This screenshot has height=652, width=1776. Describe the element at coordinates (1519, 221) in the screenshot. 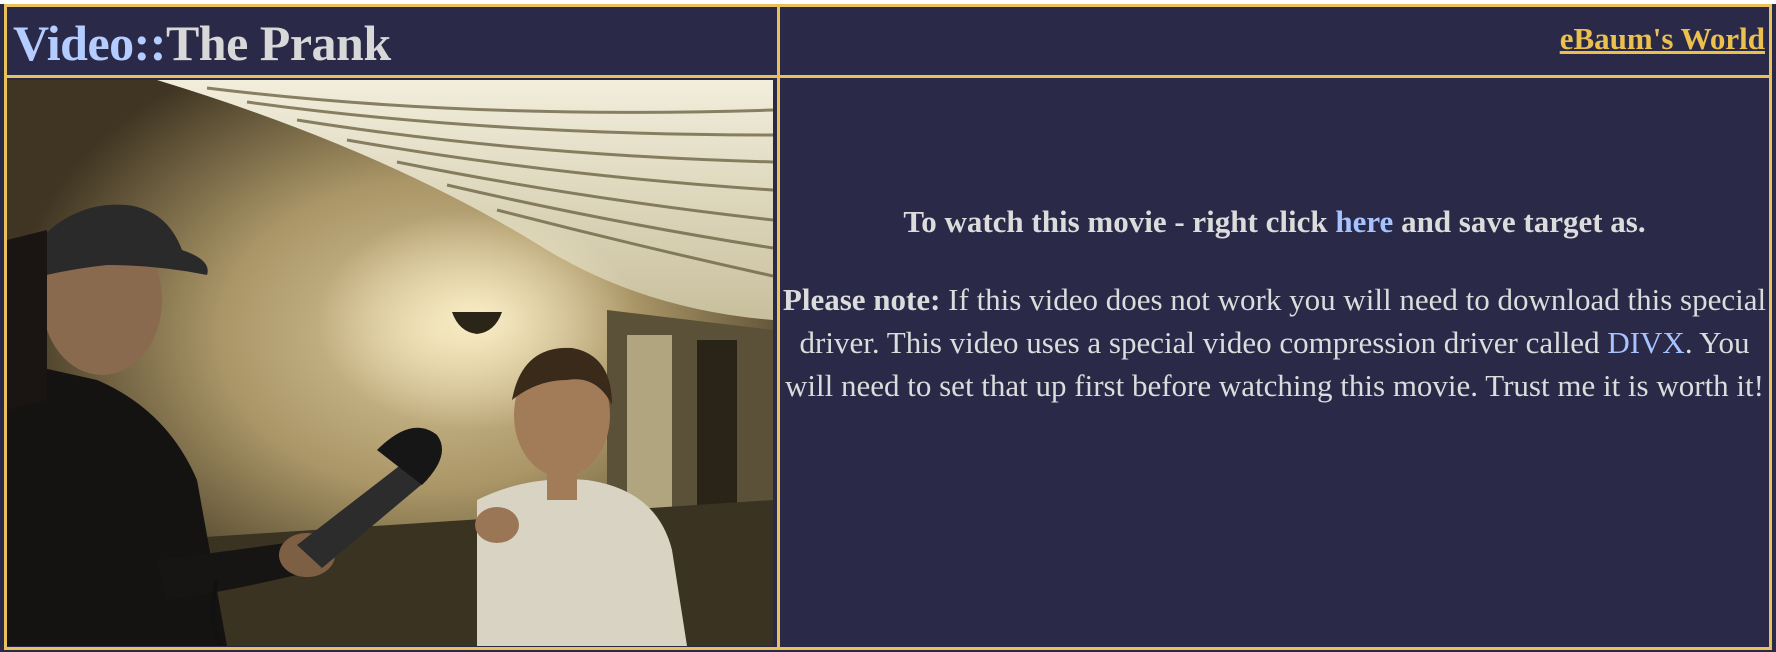

I see `watch-post: and save target as.` at that location.